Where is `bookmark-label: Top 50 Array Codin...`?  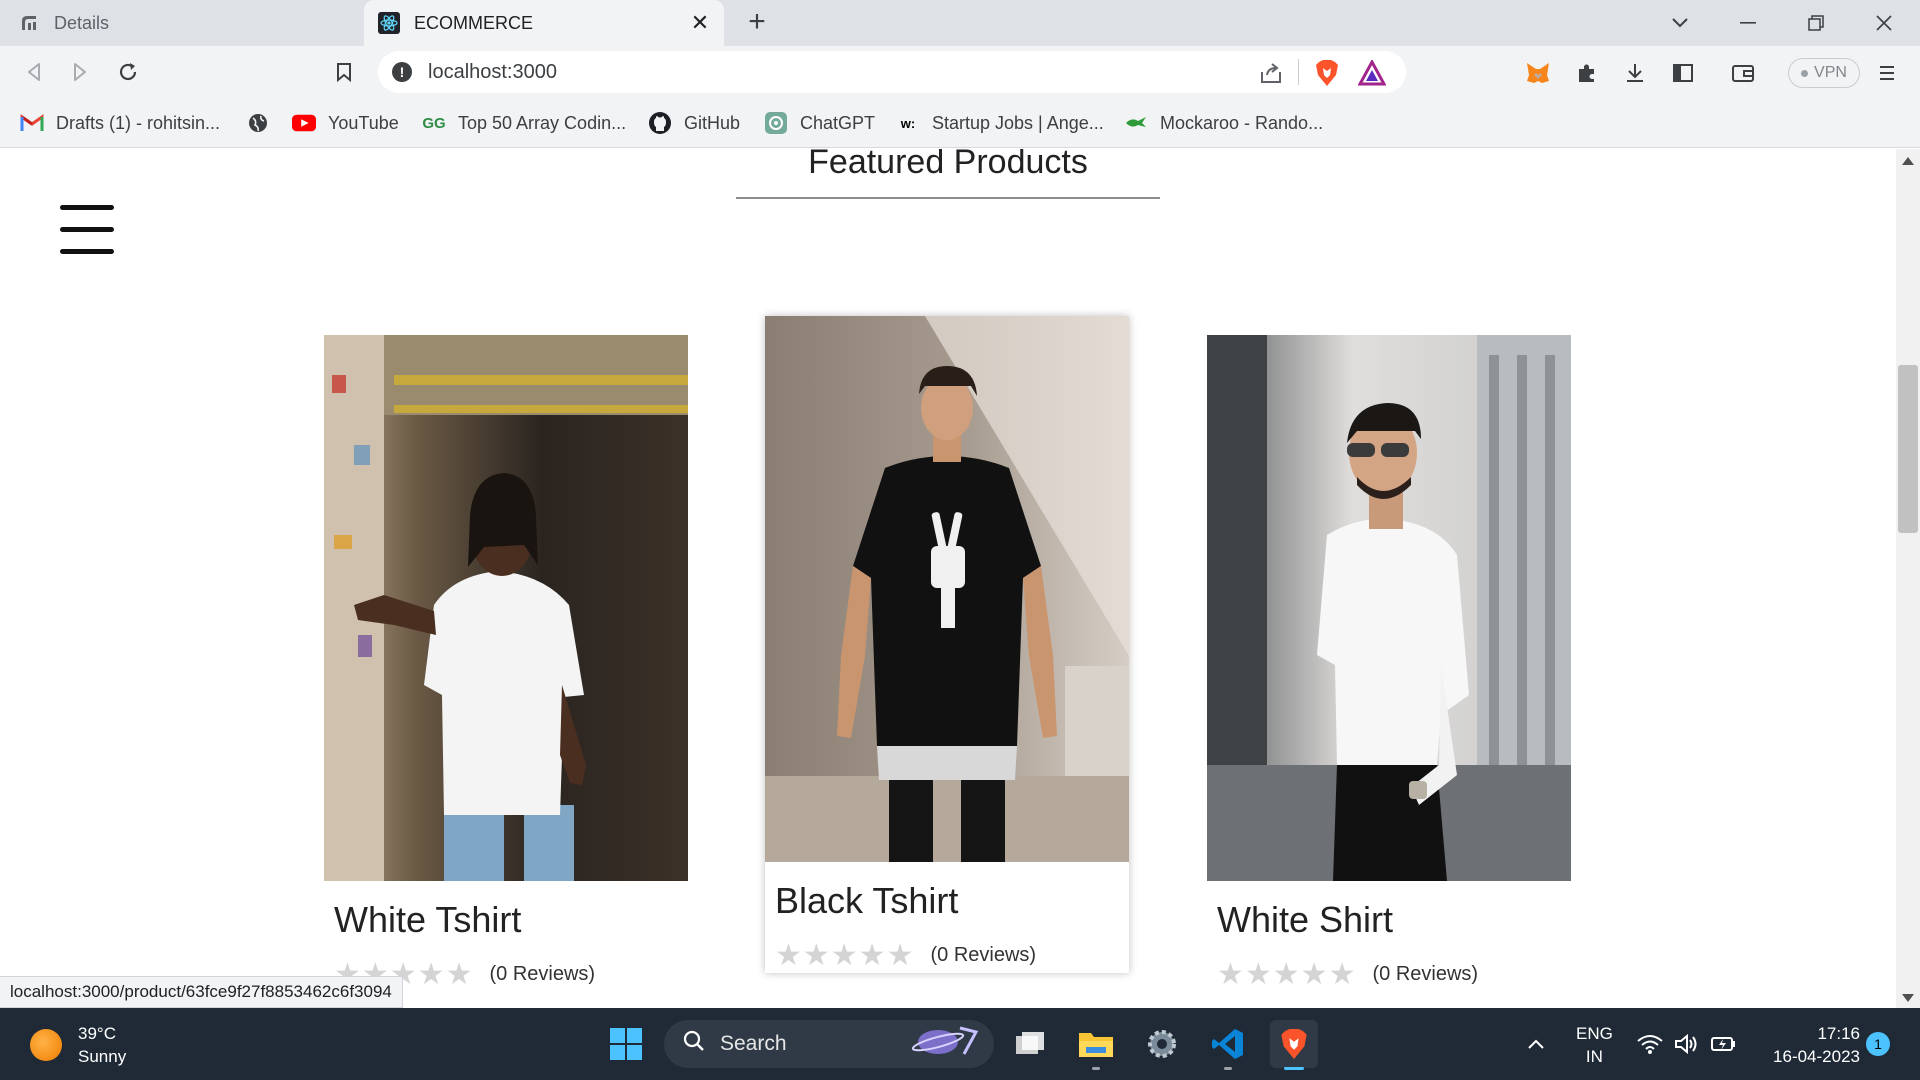 bookmark-label: Top 50 Array Codin... is located at coordinates (542, 122).